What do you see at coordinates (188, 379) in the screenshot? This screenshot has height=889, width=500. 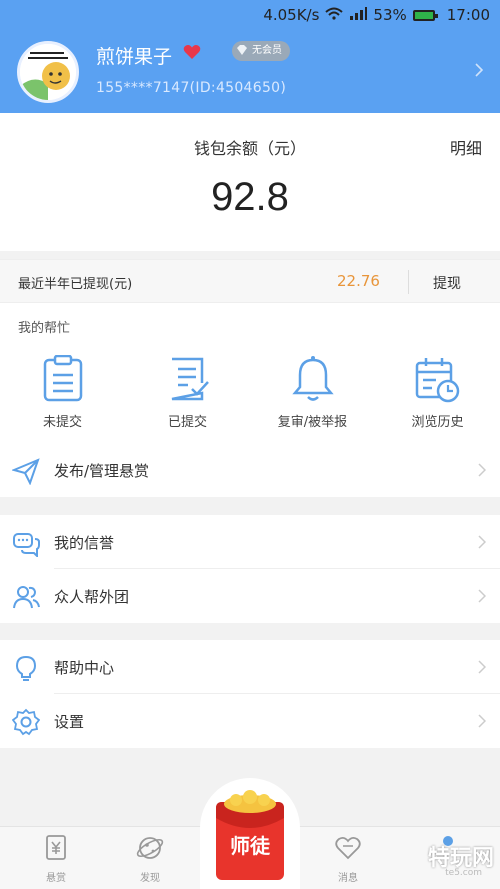 I see `checked-document-icon` at bounding box center [188, 379].